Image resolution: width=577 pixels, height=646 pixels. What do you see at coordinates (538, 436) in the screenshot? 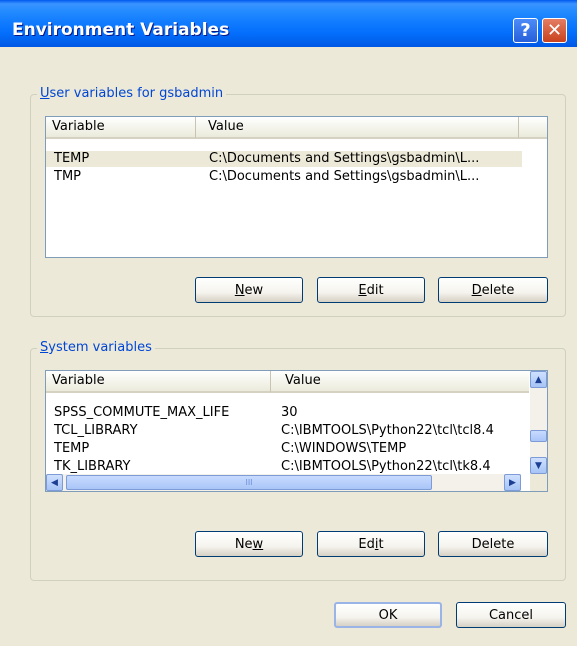
I see `scroll-vertical-thumb` at bounding box center [538, 436].